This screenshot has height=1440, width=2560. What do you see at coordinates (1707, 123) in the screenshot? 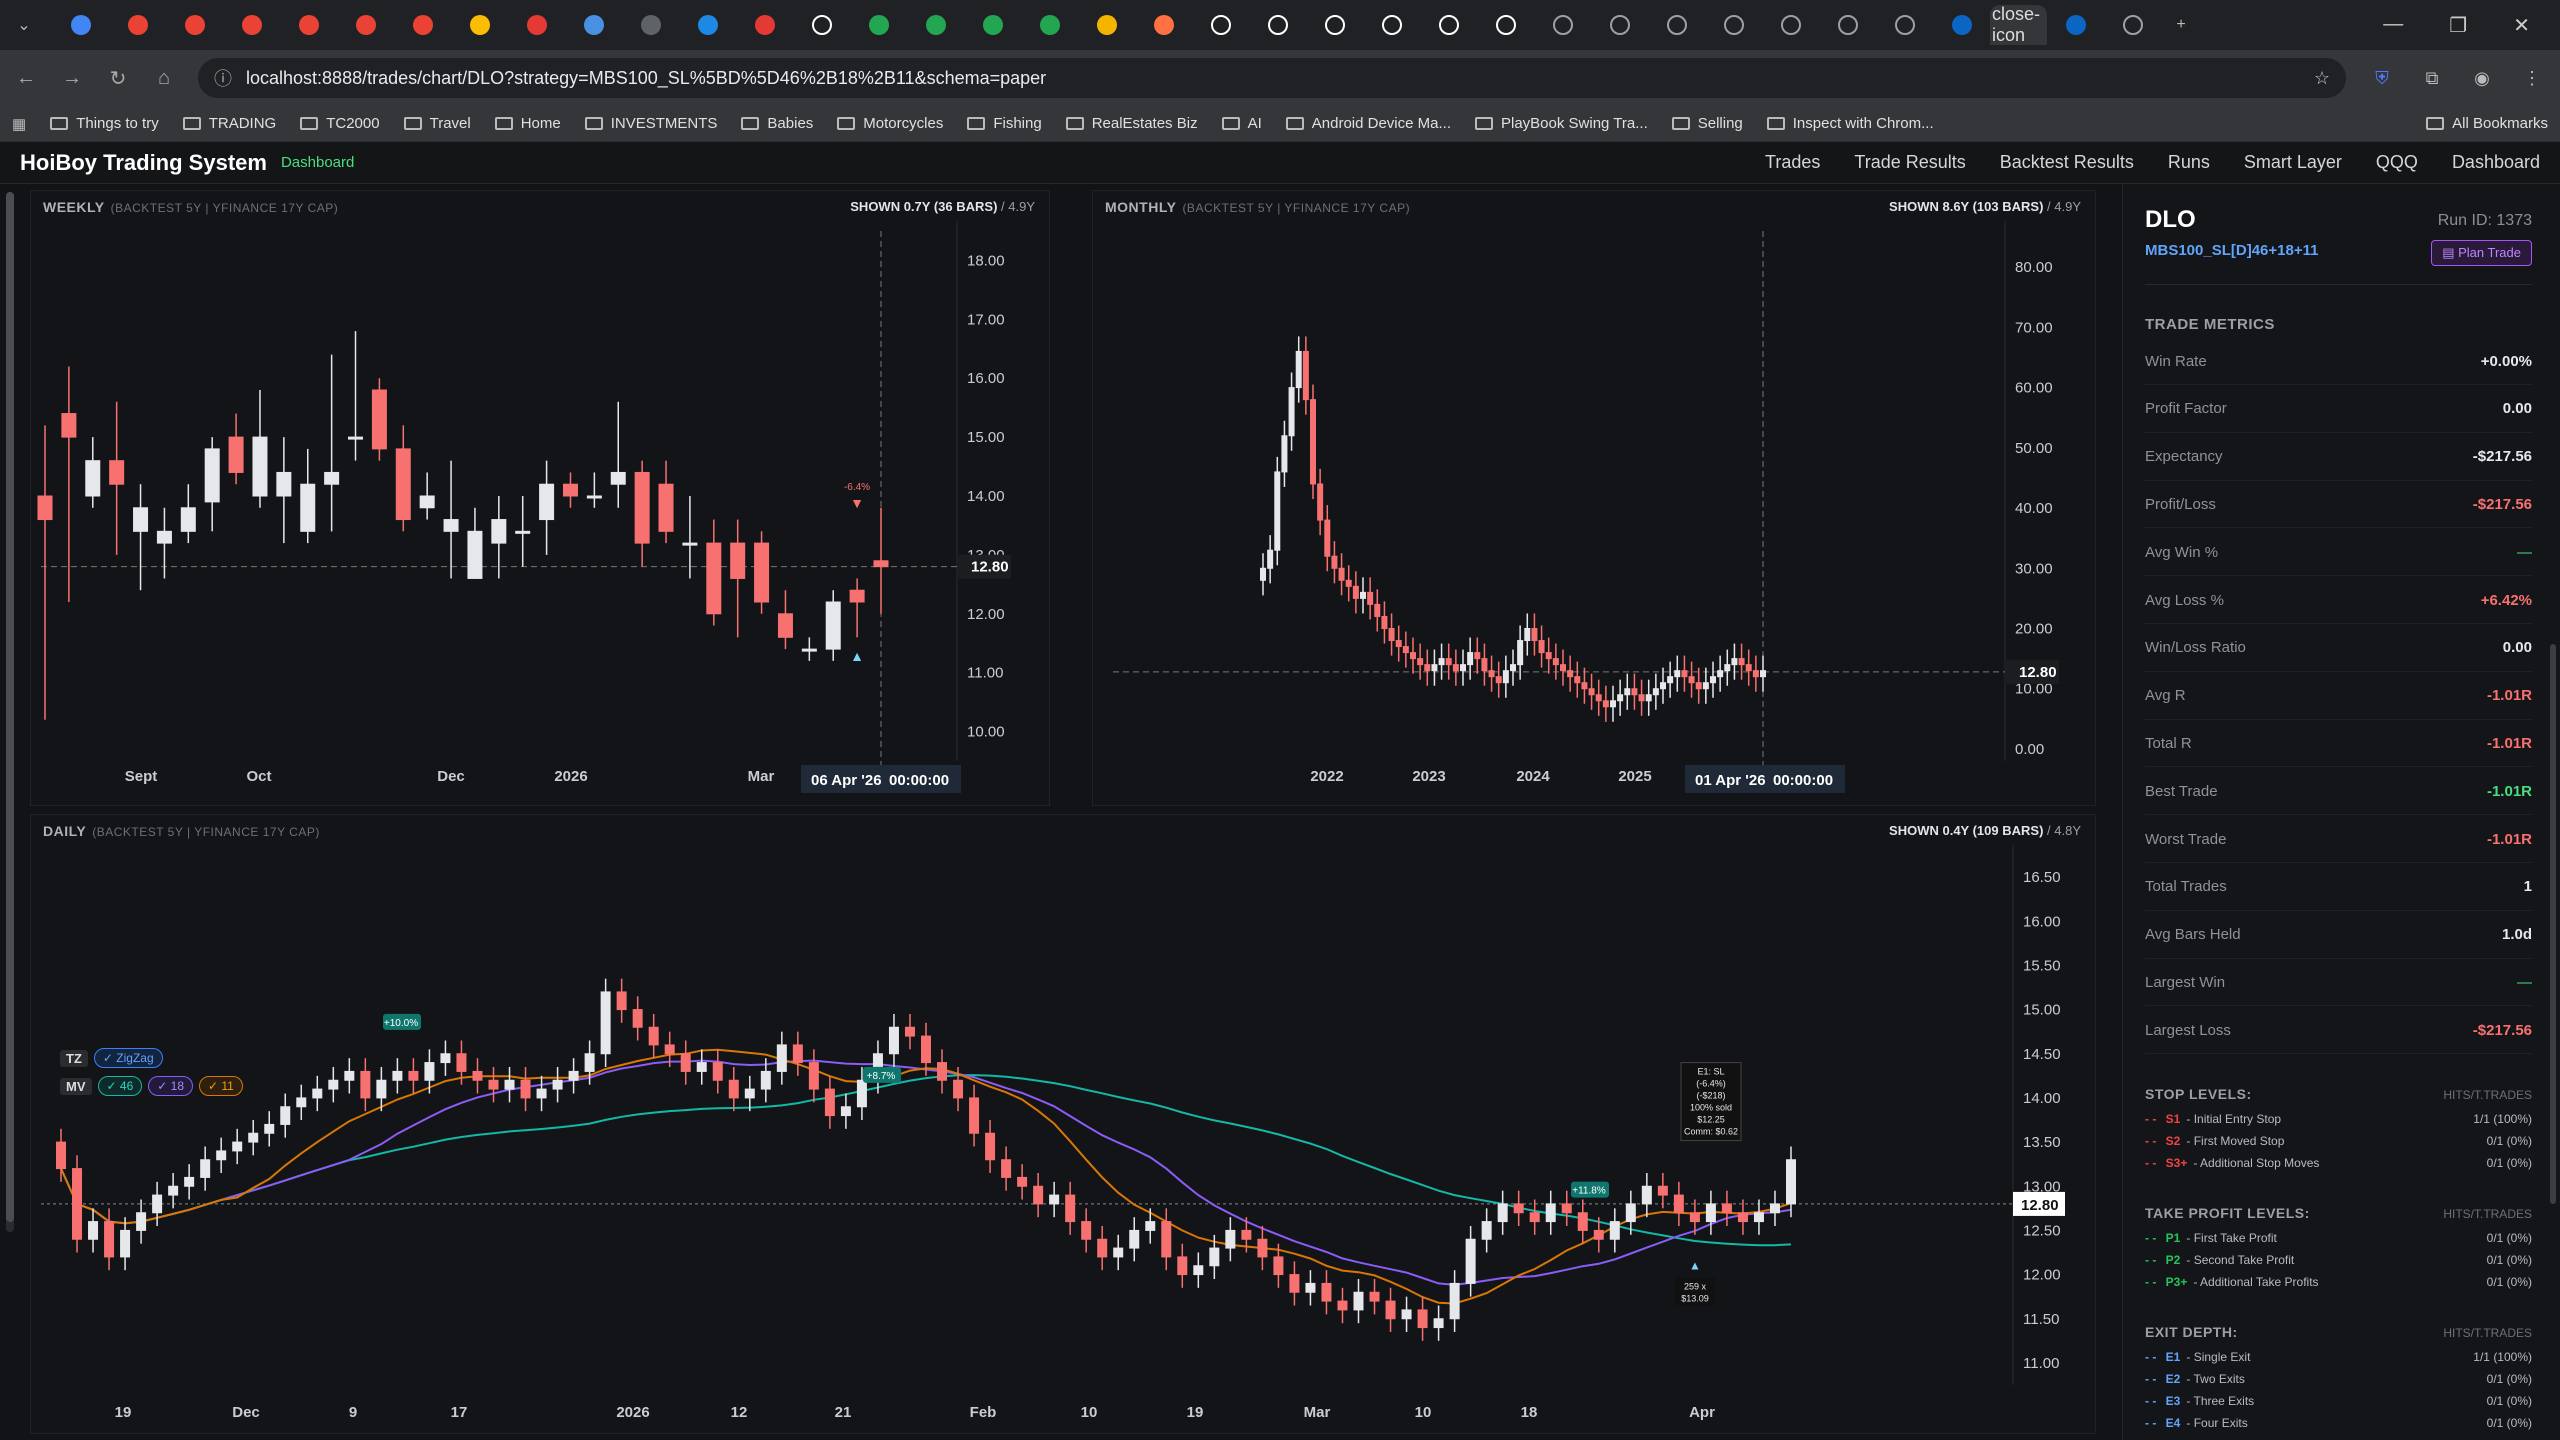
I see `bookmark-item: Selling` at bounding box center [1707, 123].